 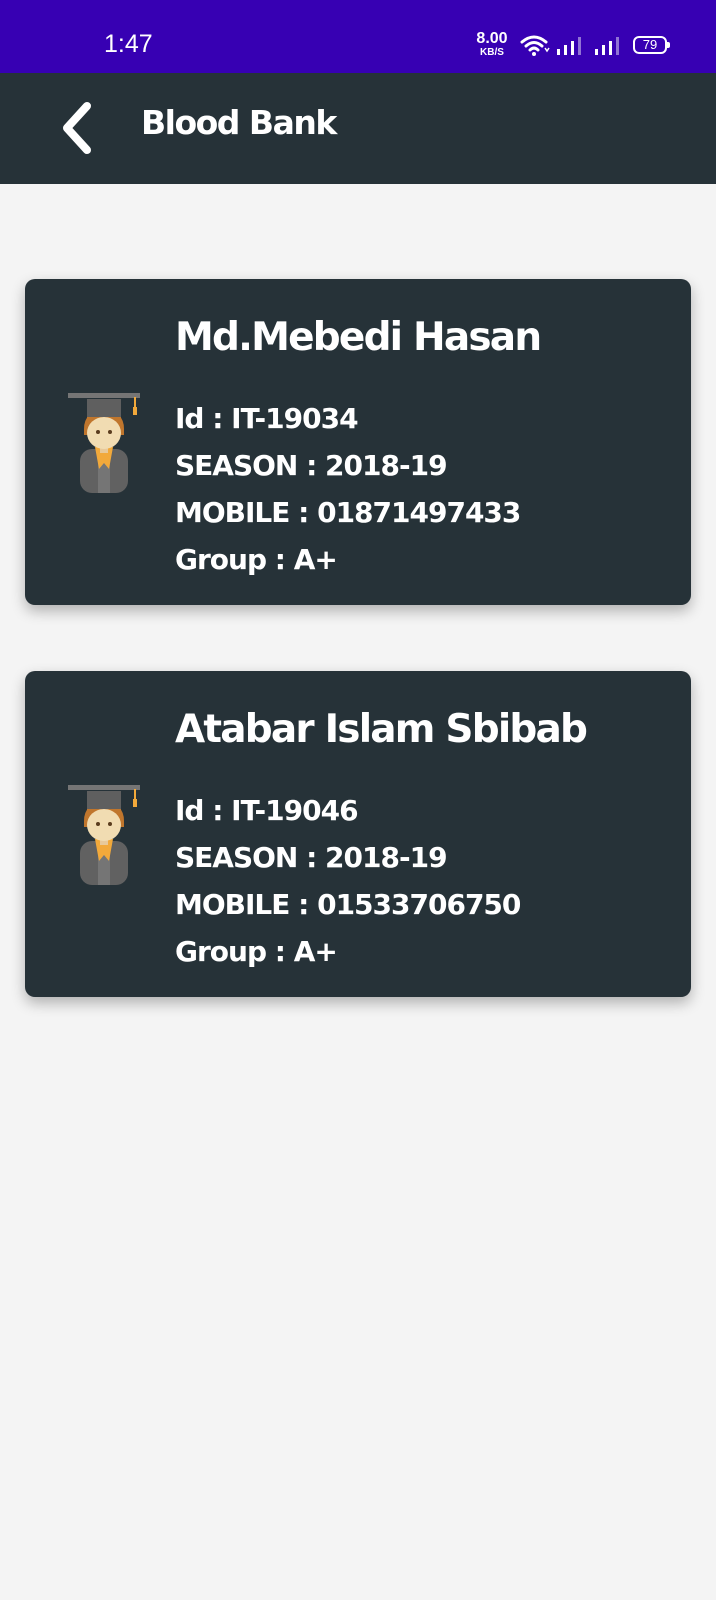 I want to click on page-title: Blood Bank, so click(x=239, y=122).